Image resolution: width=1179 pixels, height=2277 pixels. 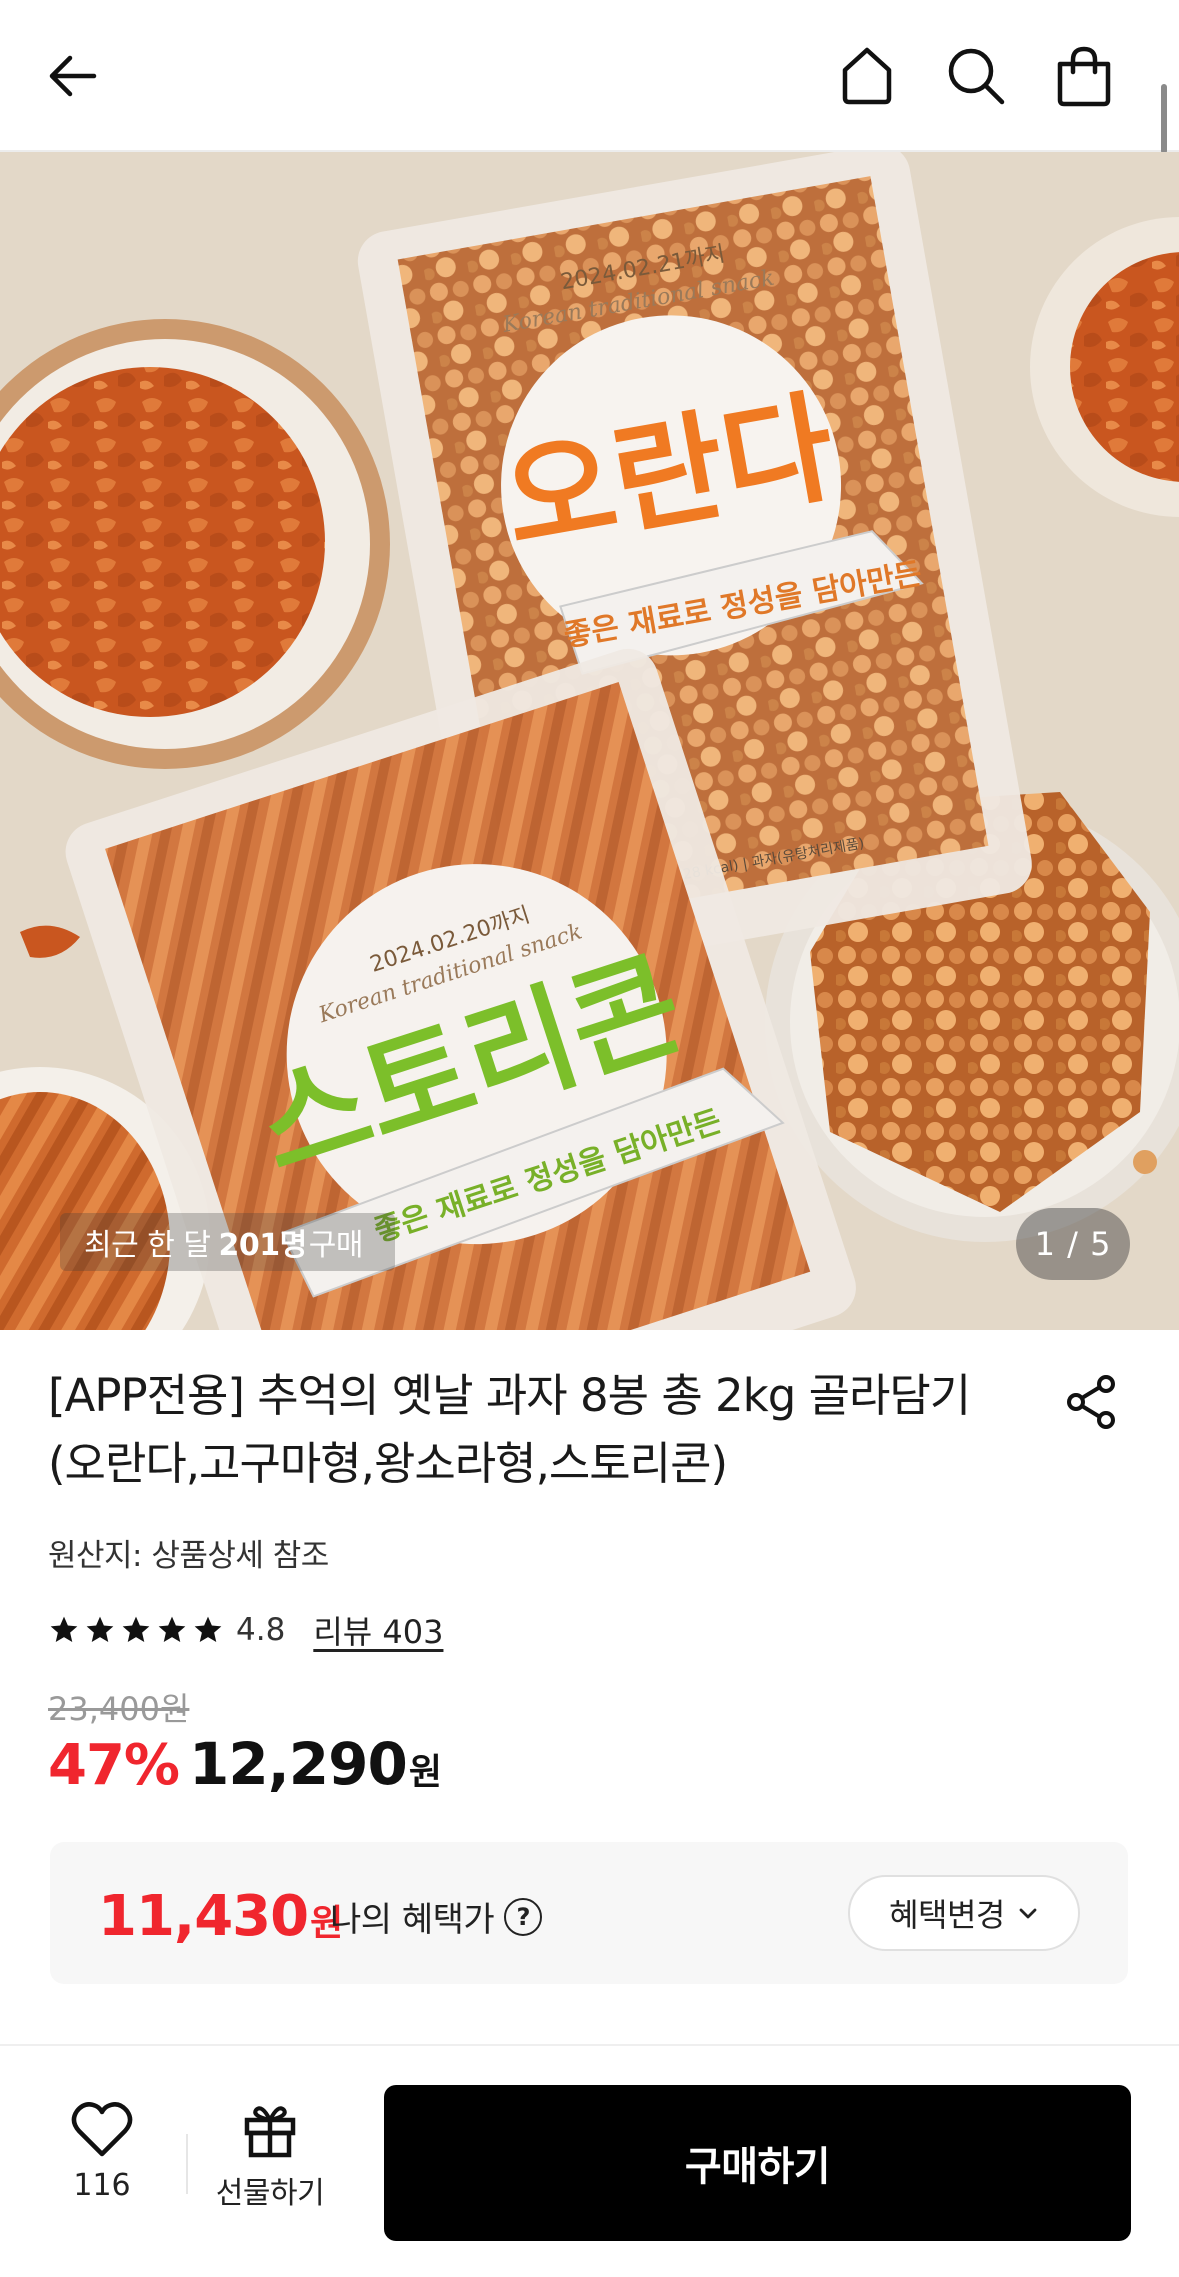 I want to click on sale-price-unit: 원, so click(x=425, y=1772).